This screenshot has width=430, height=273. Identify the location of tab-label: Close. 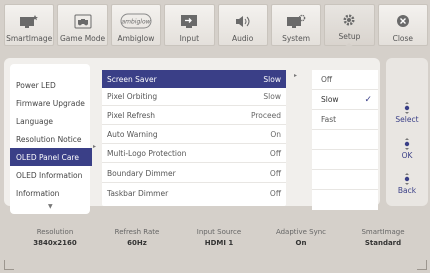
(403, 38).